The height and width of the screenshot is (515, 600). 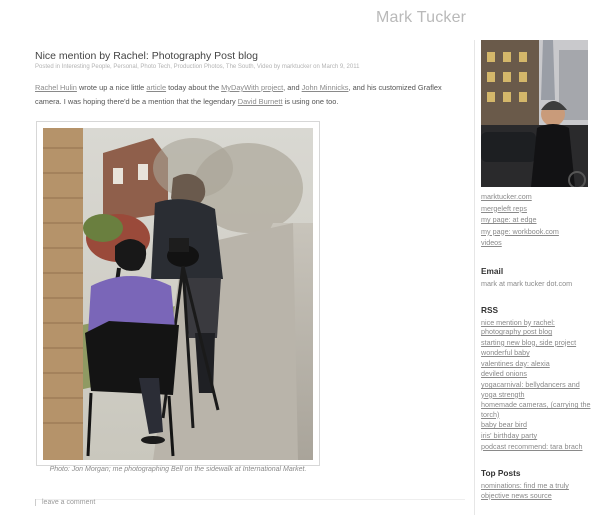 What do you see at coordinates (537, 232) in the screenshot?
I see `sidebar-link-workbook: my page: workbook.com` at bounding box center [537, 232].